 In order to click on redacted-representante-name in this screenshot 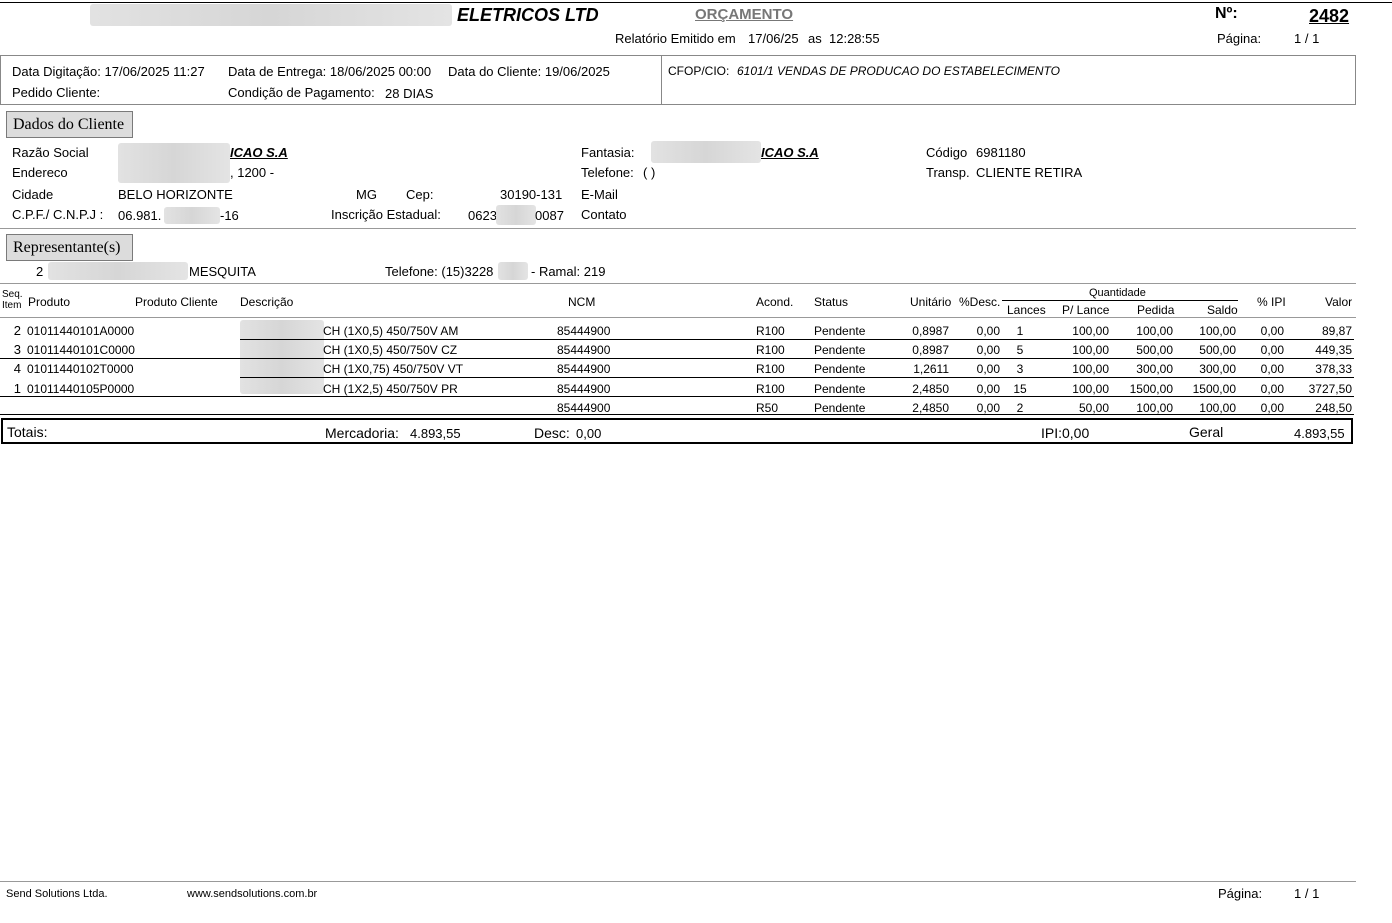, I will do `click(118, 271)`.